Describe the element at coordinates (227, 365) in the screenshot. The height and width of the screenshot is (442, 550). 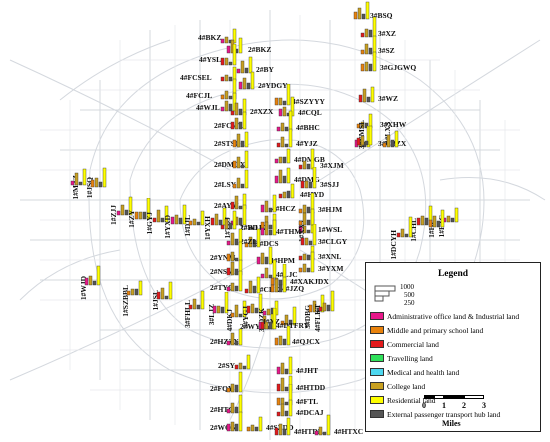
I see `station-label: 2#SY` at that location.